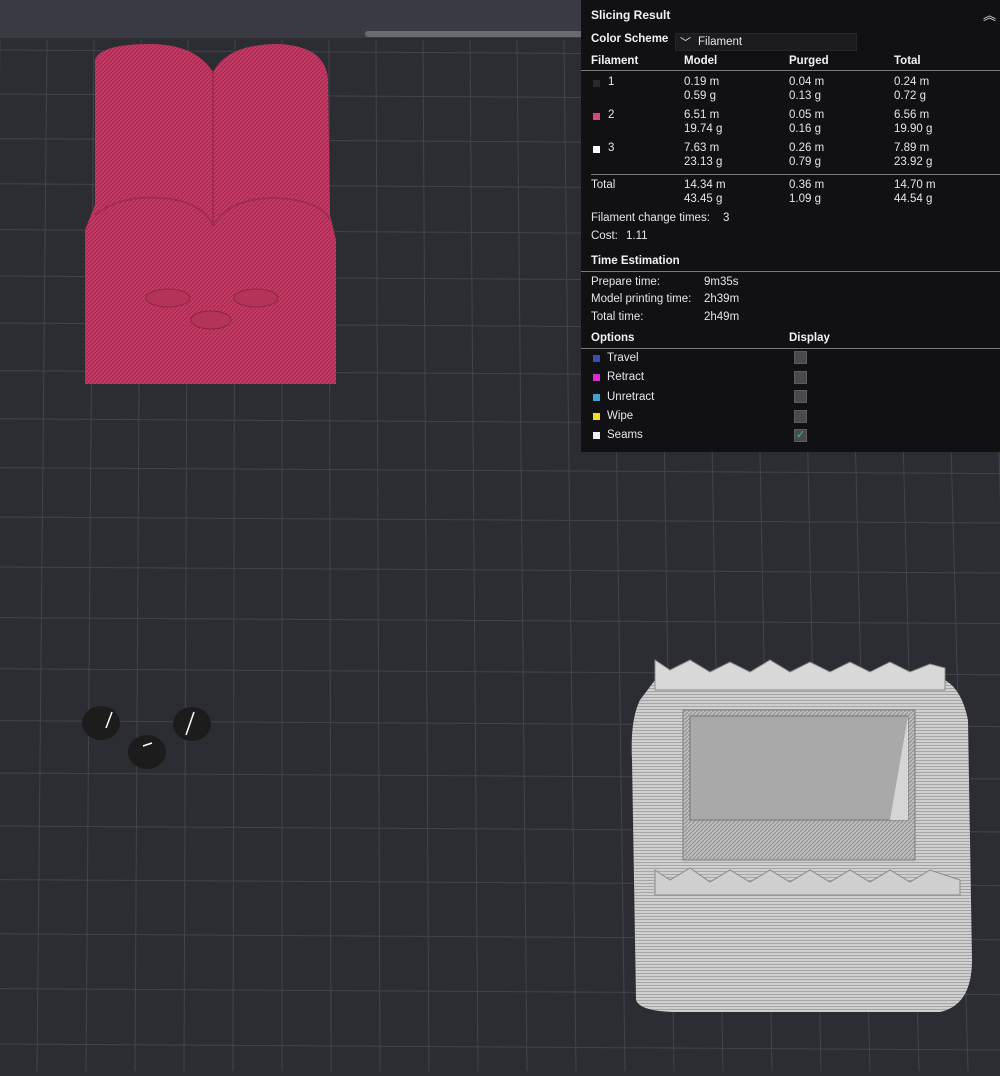  I want to click on options-header: Options, so click(613, 338).